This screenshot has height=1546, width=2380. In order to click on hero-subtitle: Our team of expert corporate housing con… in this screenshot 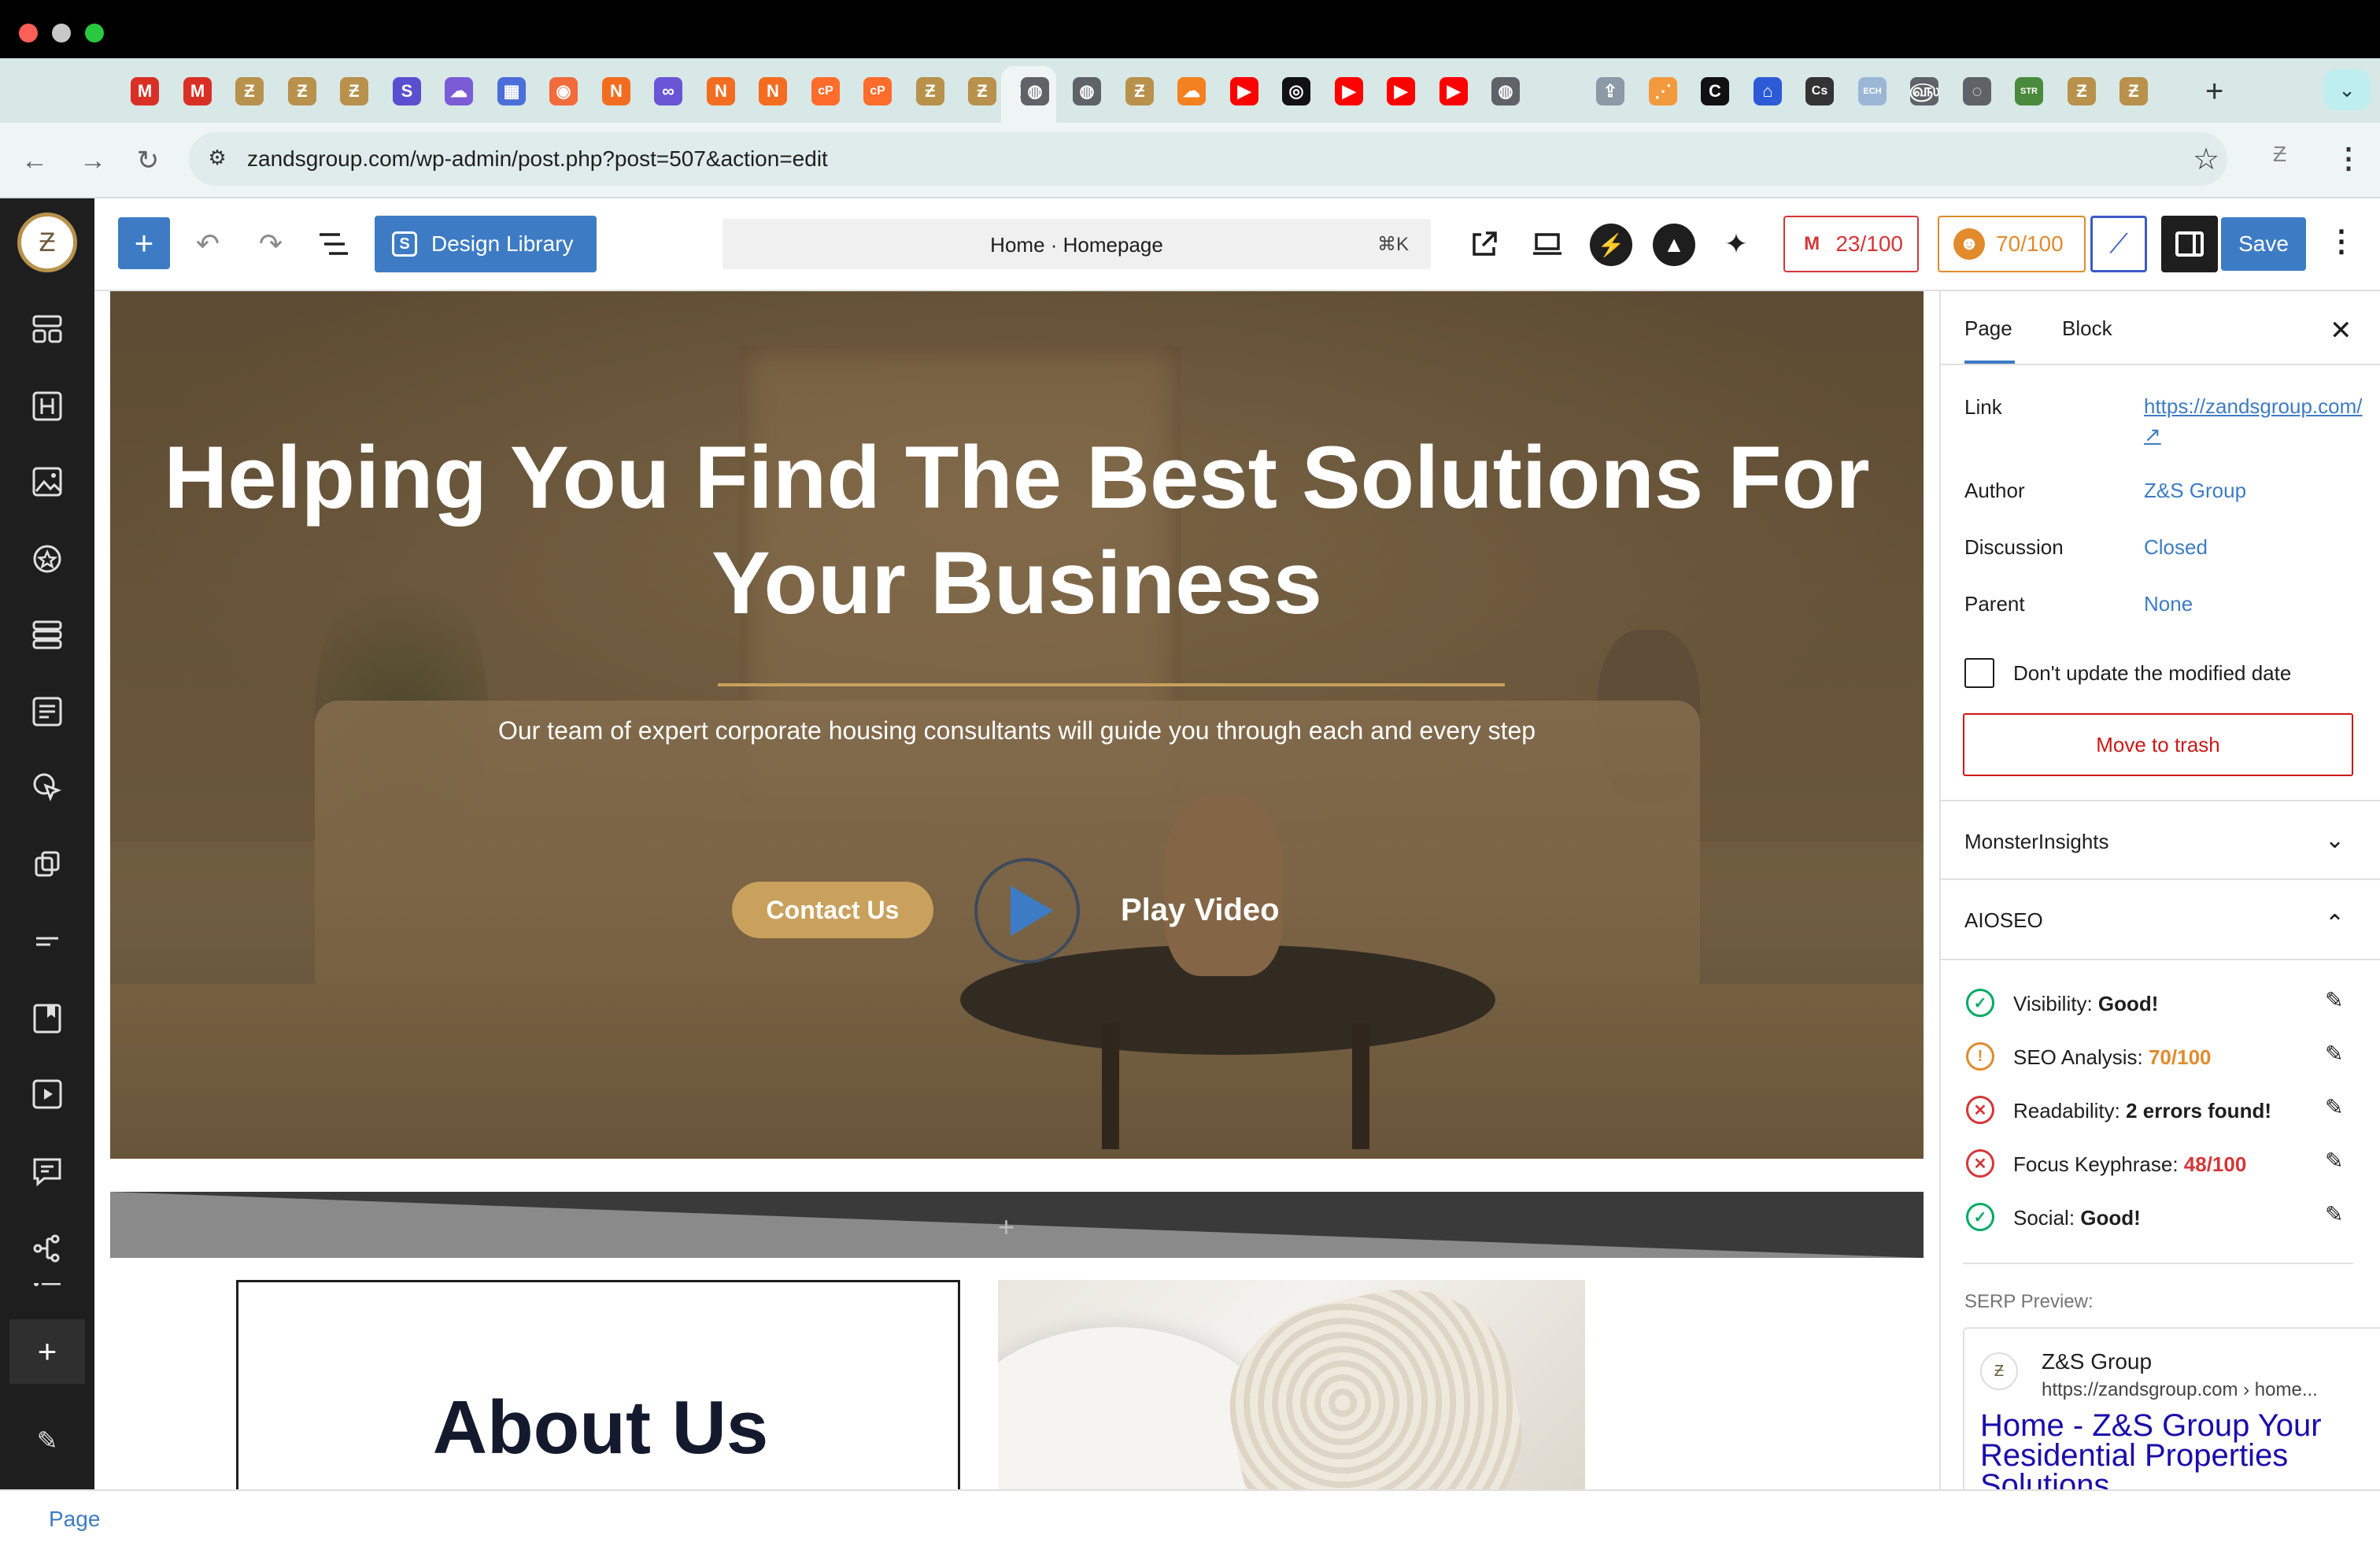, I will do `click(1017, 730)`.